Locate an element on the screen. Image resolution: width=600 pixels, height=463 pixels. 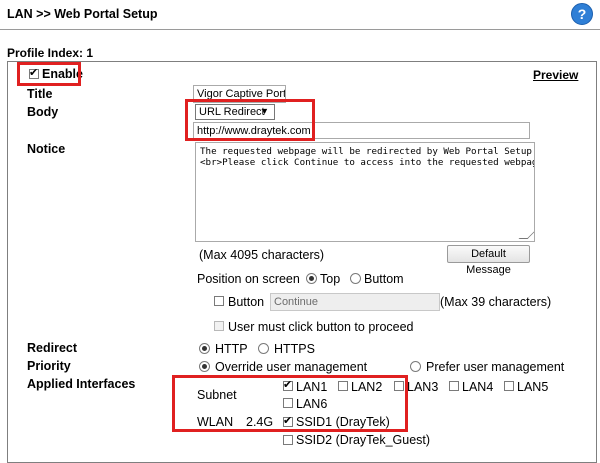
button-label: Button is located at coordinates (246, 302).